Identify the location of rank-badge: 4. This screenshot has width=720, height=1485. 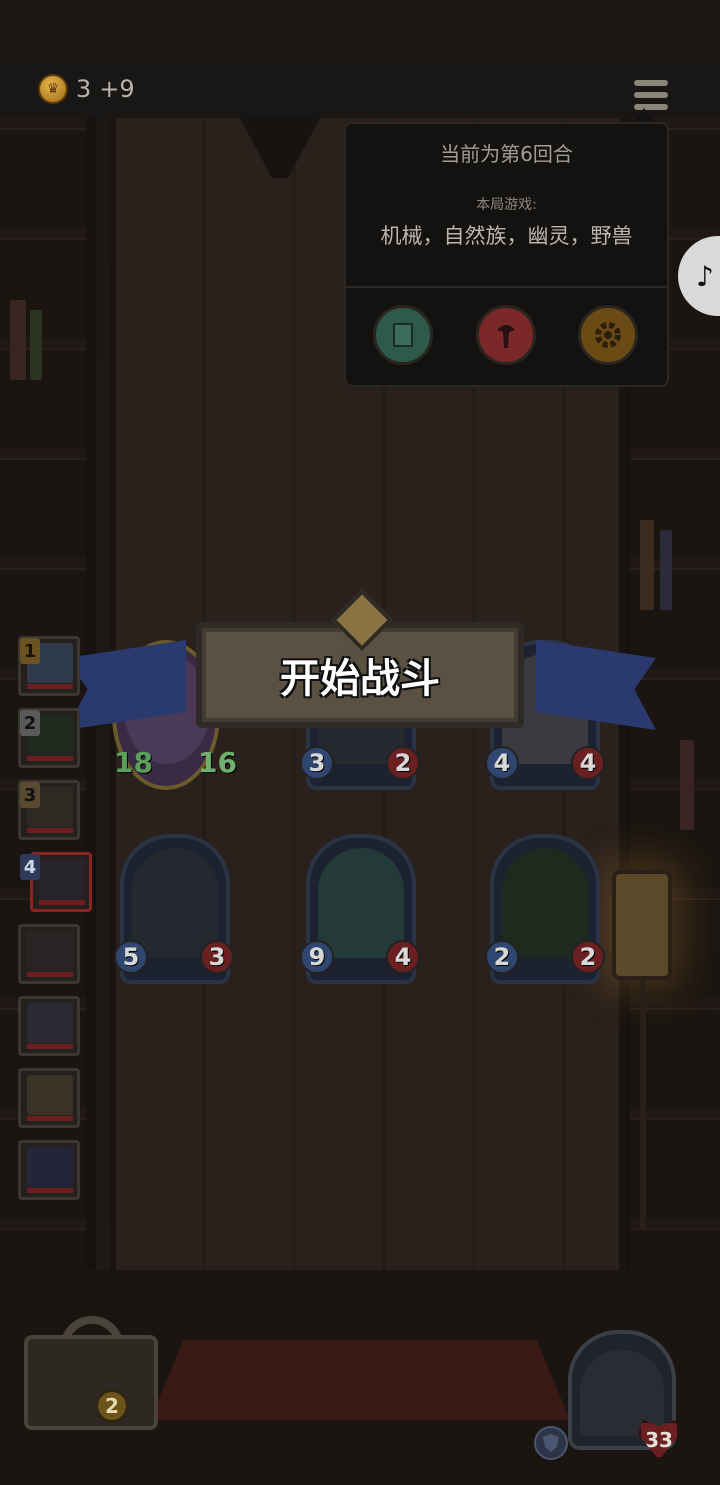
(30, 867).